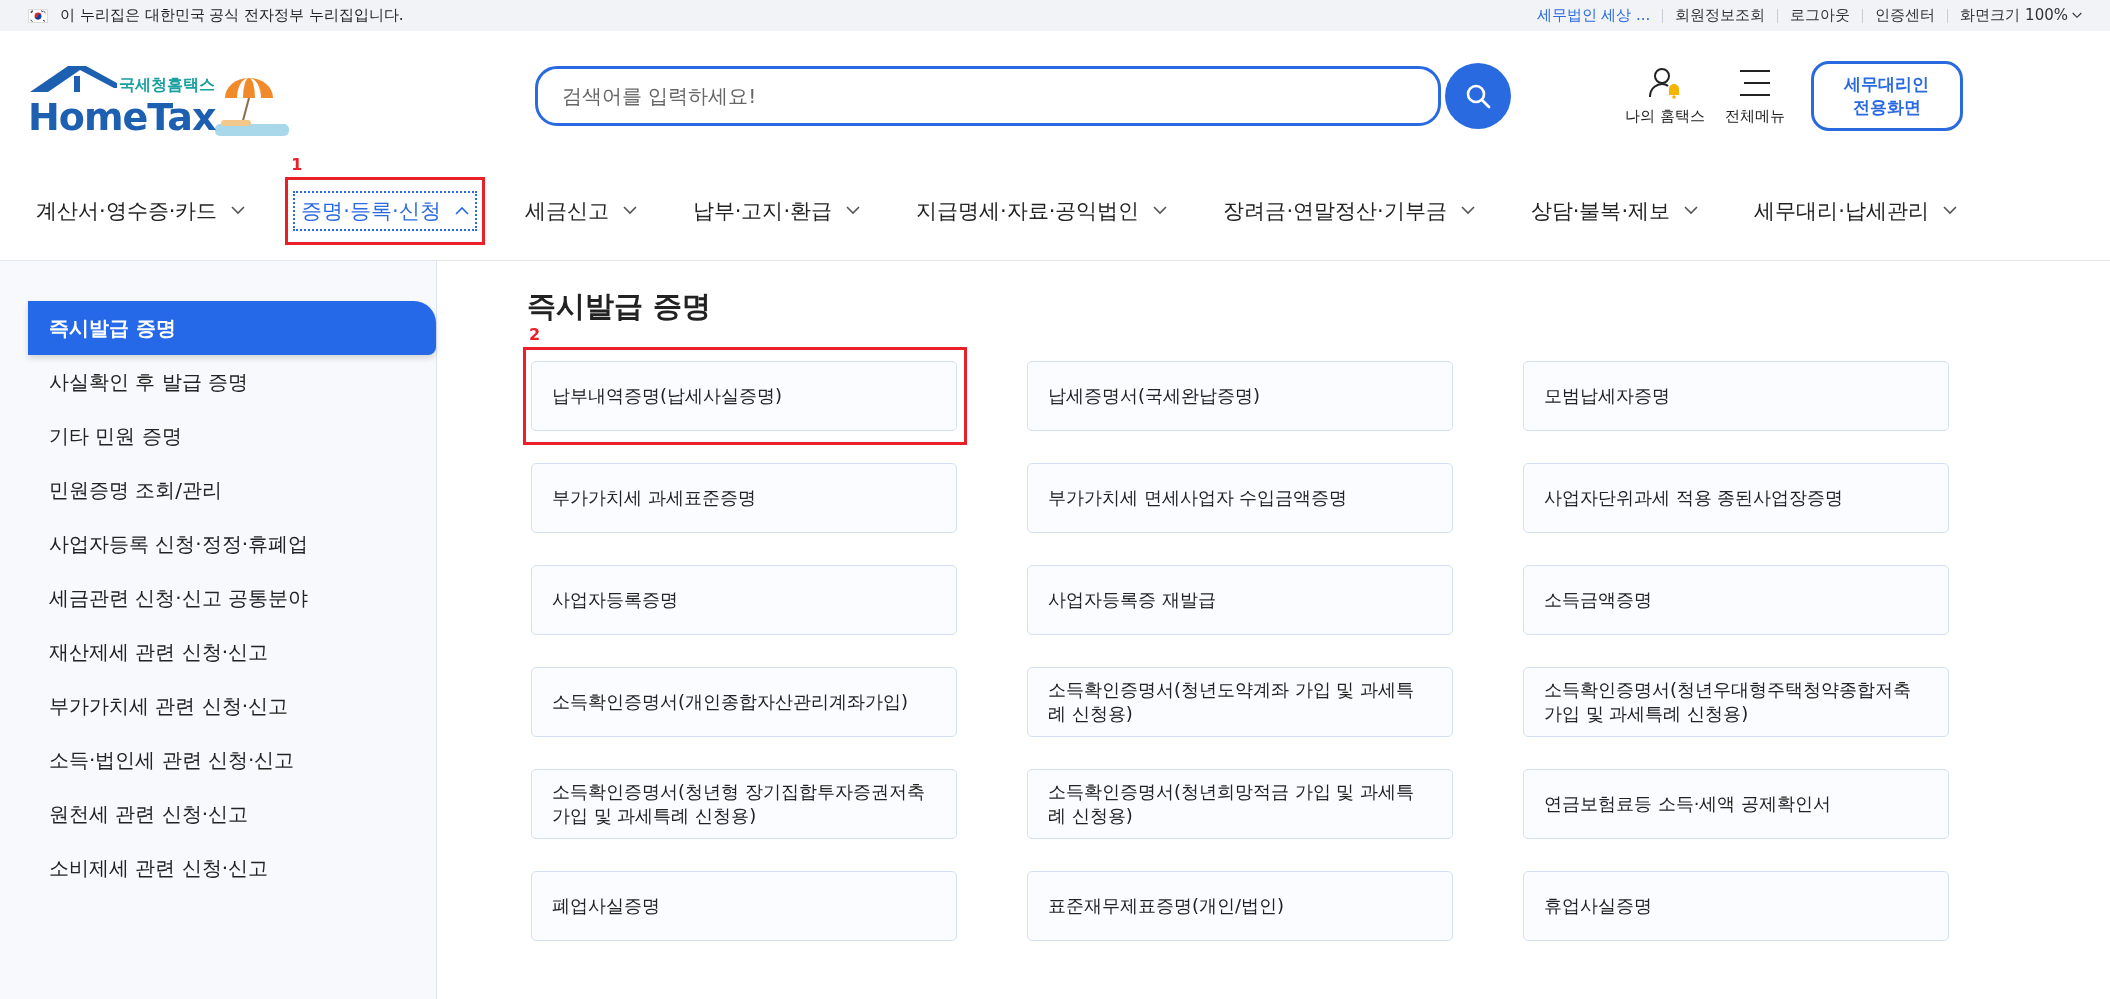  Describe the element at coordinates (232, 490) in the screenshot. I see `sidebar-item: 민원증명 조회/관리` at that location.